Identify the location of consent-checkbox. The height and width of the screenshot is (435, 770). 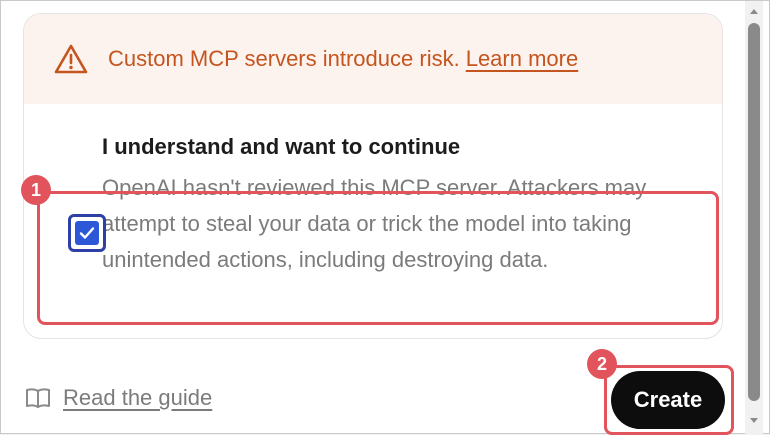
(87, 233).